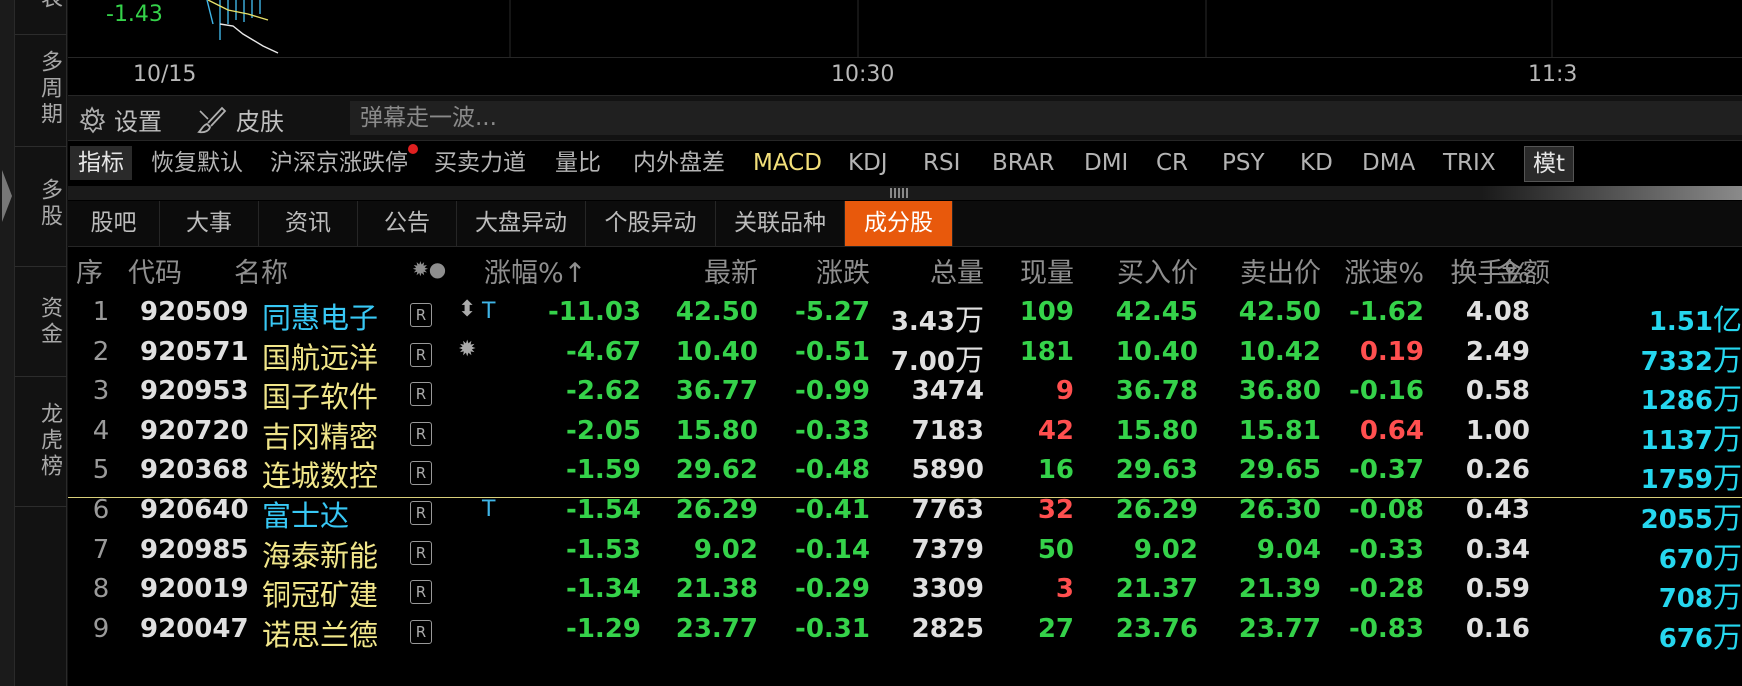  Describe the element at coordinates (679, 163) in the screenshot. I see `tab-inner-outer-diff: 内外盘差` at that location.